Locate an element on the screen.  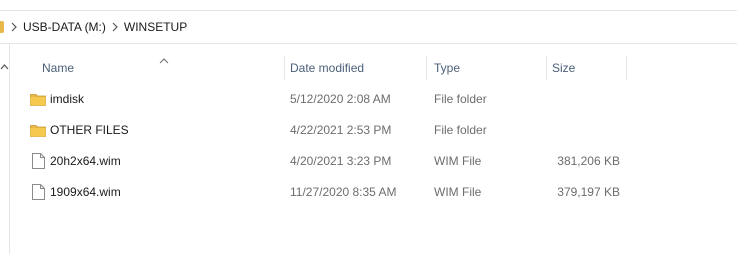
date-modified-cell: 5/12/2020 2:08 AM is located at coordinates (340, 99).